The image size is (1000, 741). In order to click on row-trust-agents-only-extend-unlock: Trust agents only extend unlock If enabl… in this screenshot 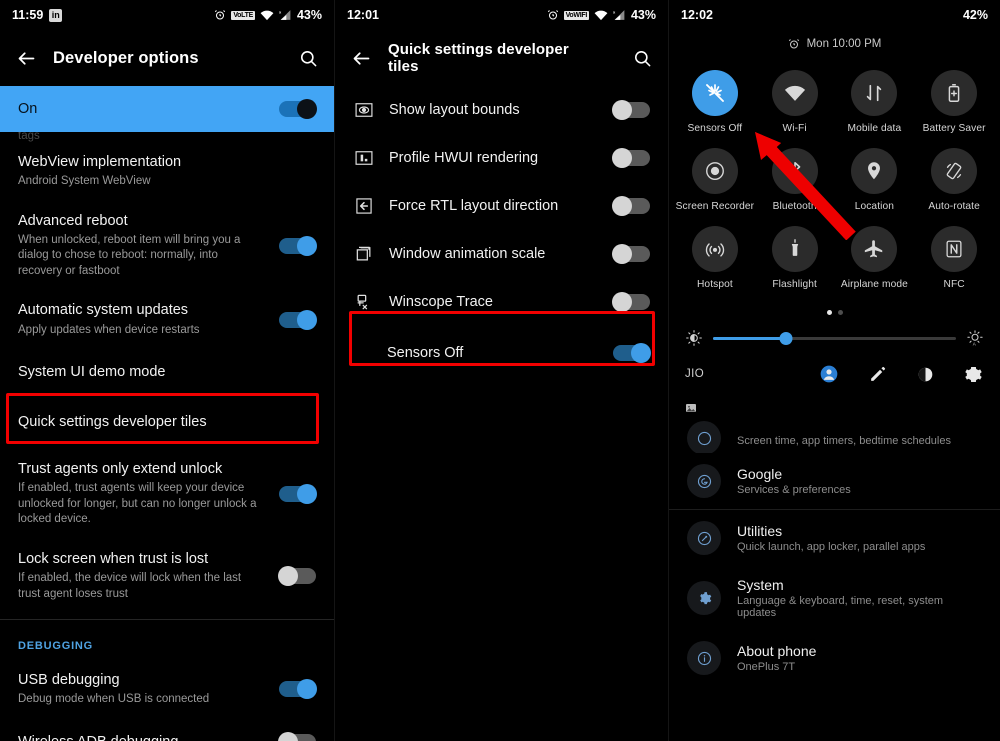, I will do `click(167, 494)`.